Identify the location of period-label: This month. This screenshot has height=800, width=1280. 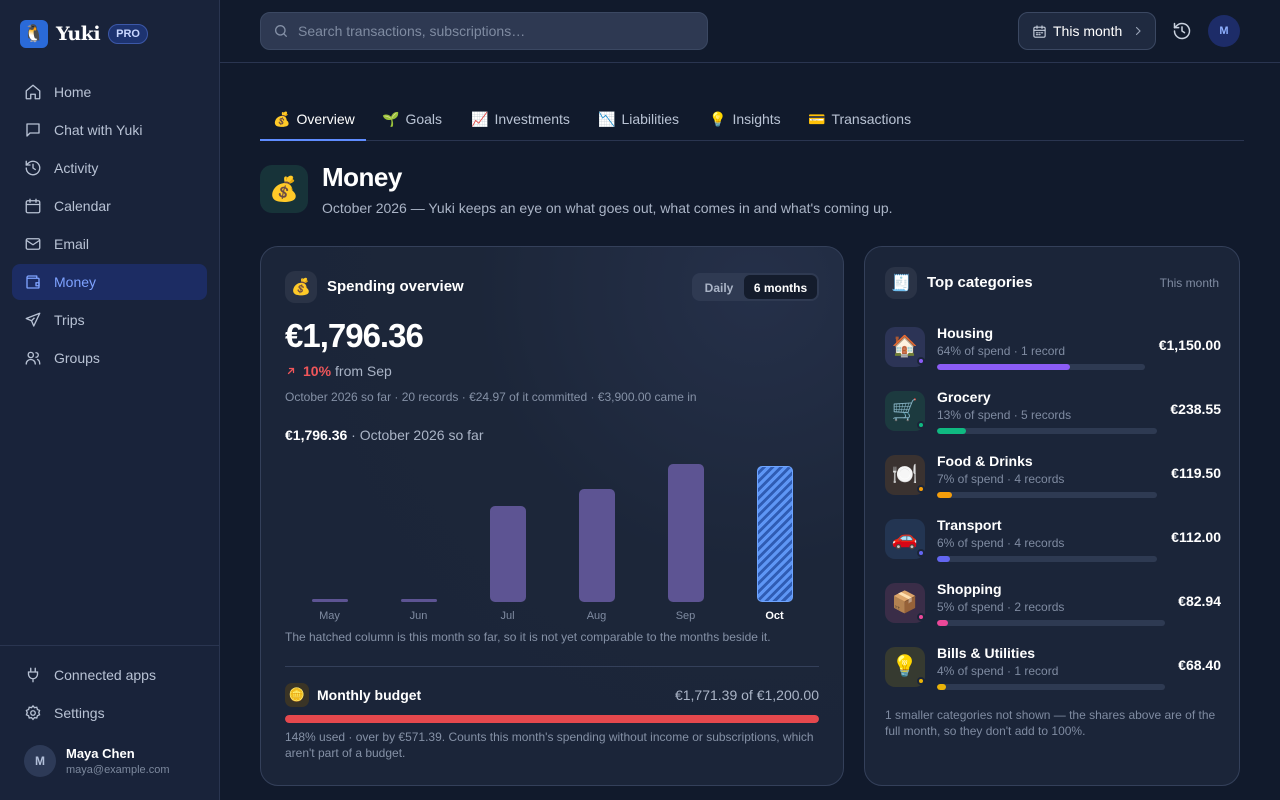
(1088, 31).